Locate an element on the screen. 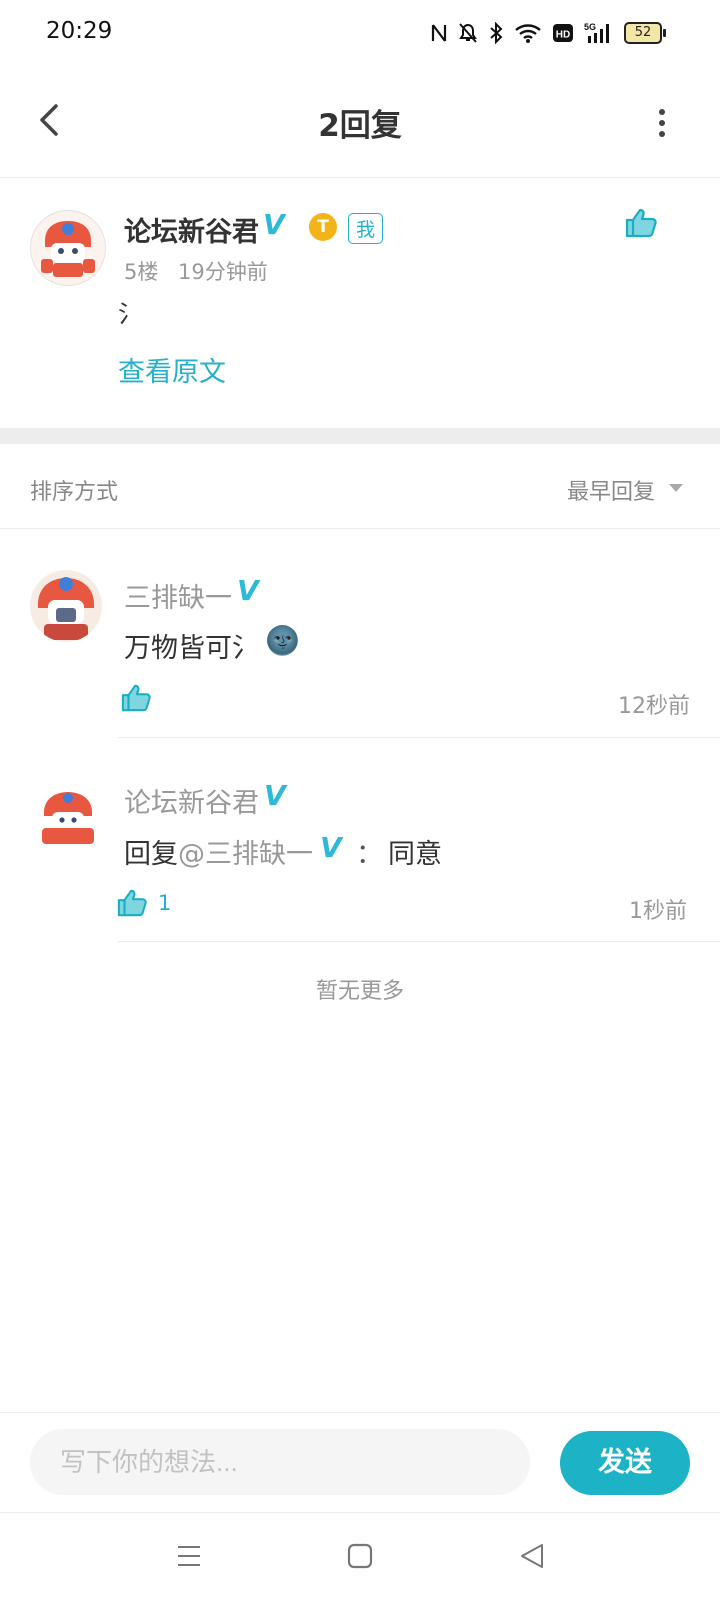 The height and width of the screenshot is (1601, 720). post-author-avatar is located at coordinates (68, 248).